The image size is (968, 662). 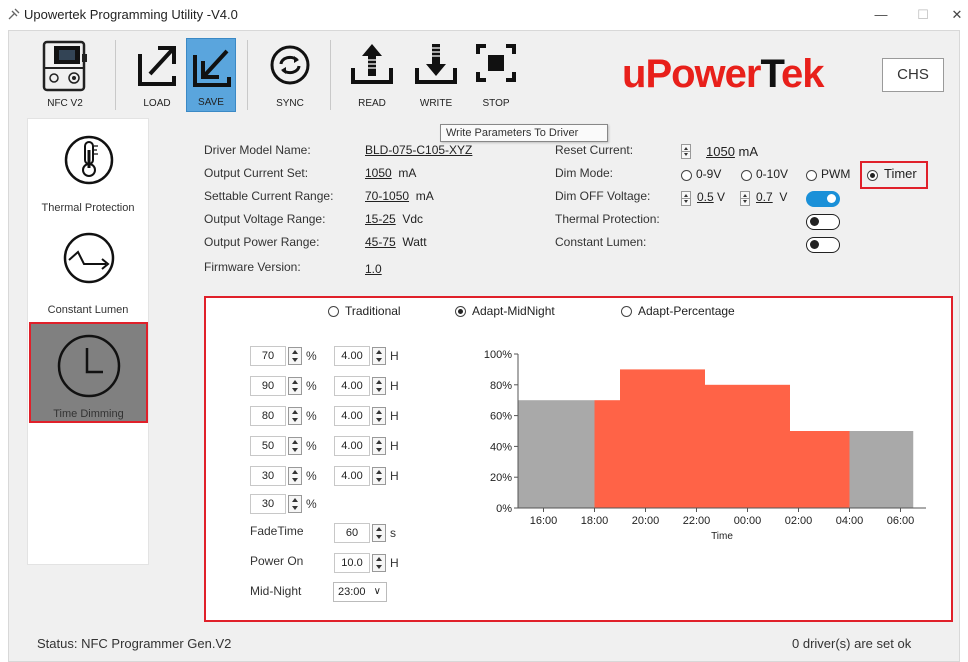 What do you see at coordinates (748, 521) in the screenshot?
I see `chart-x-tick-label: 00:00` at bounding box center [748, 521].